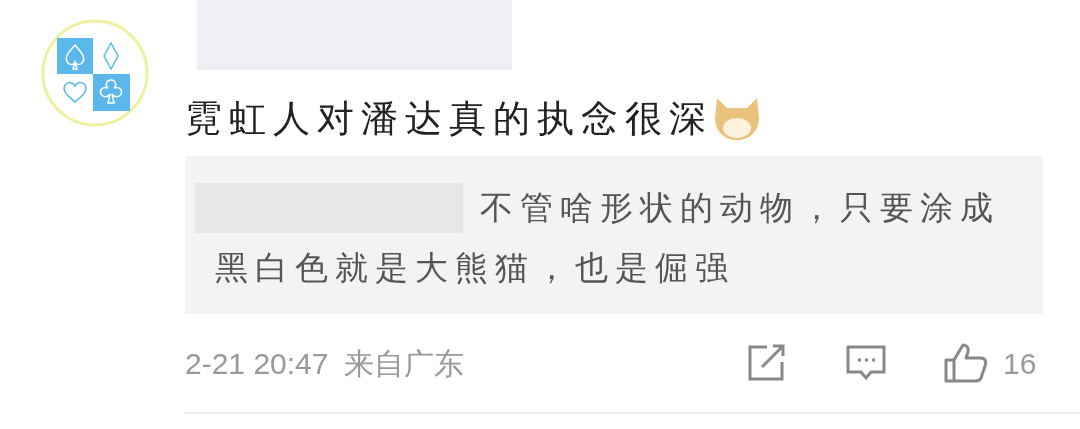  What do you see at coordinates (866, 363) in the screenshot?
I see `comment-icon` at bounding box center [866, 363].